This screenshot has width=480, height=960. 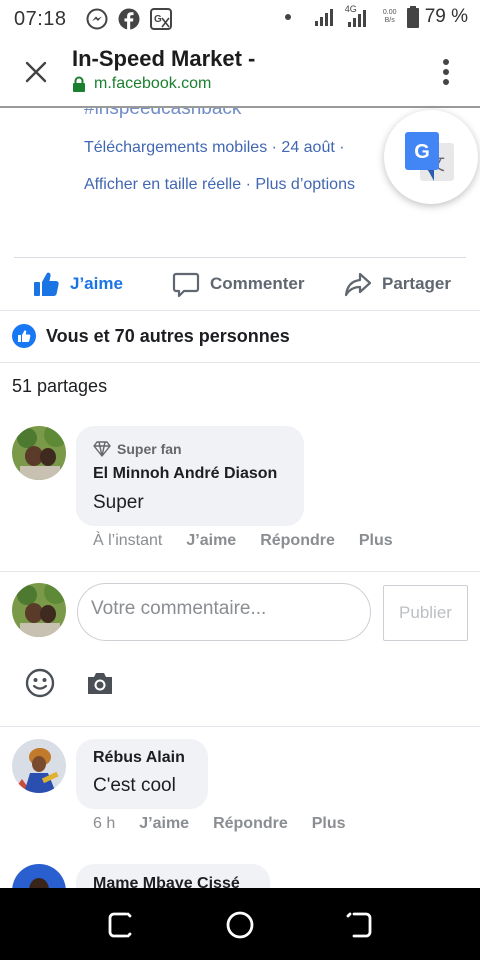 I want to click on google-translate-icon: 文 G, so click(x=429, y=156).